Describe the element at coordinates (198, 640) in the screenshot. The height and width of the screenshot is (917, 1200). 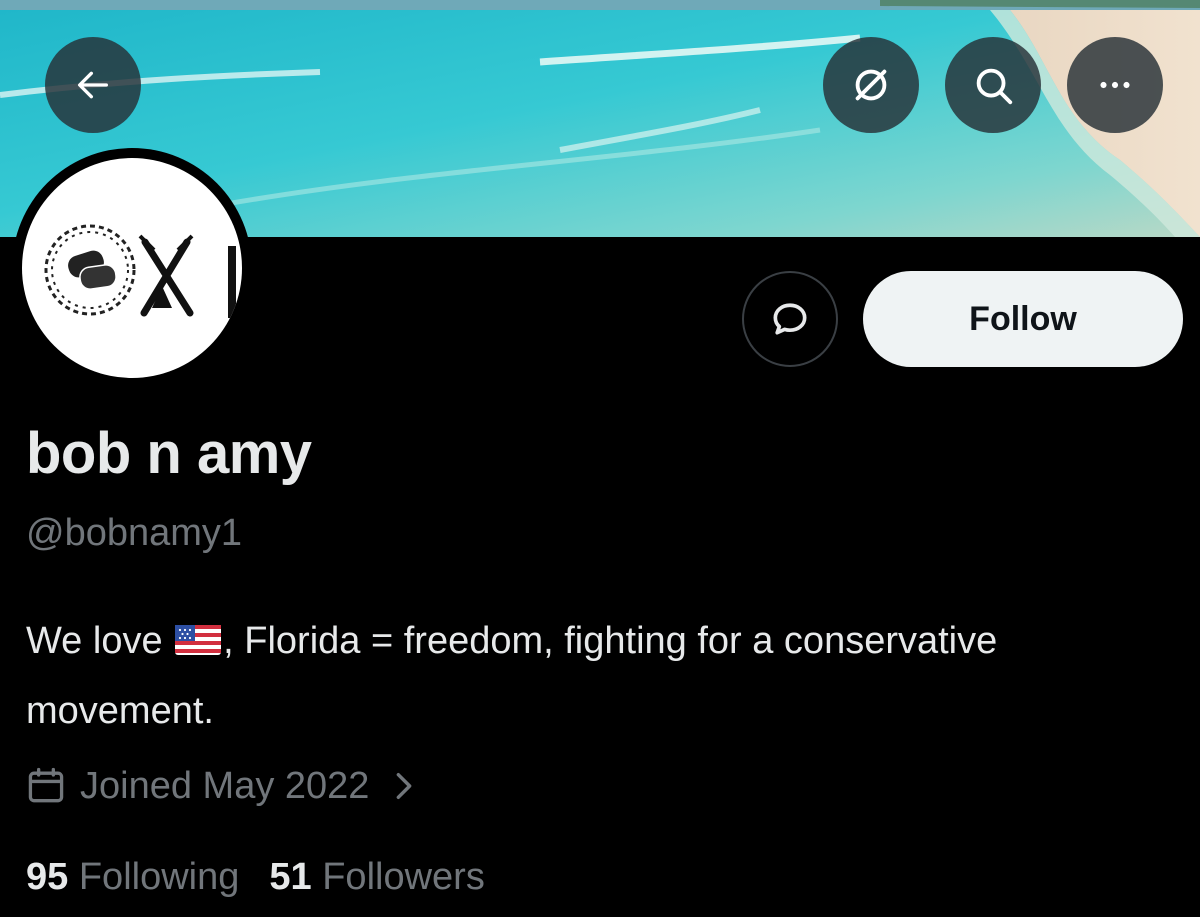
I see `us-flag-emoji-icon` at that location.